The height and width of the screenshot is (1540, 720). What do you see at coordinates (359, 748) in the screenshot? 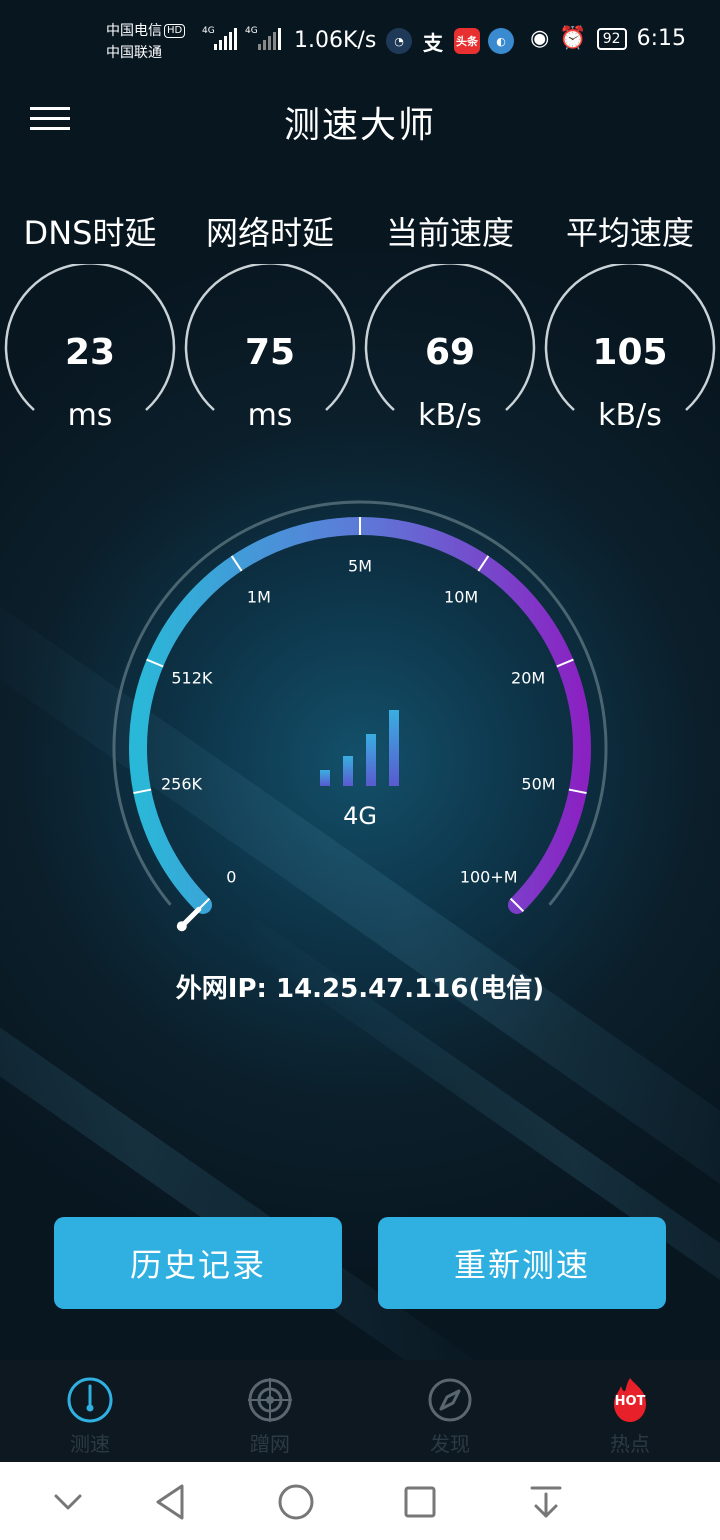
I see `signal-bars-icon` at bounding box center [359, 748].